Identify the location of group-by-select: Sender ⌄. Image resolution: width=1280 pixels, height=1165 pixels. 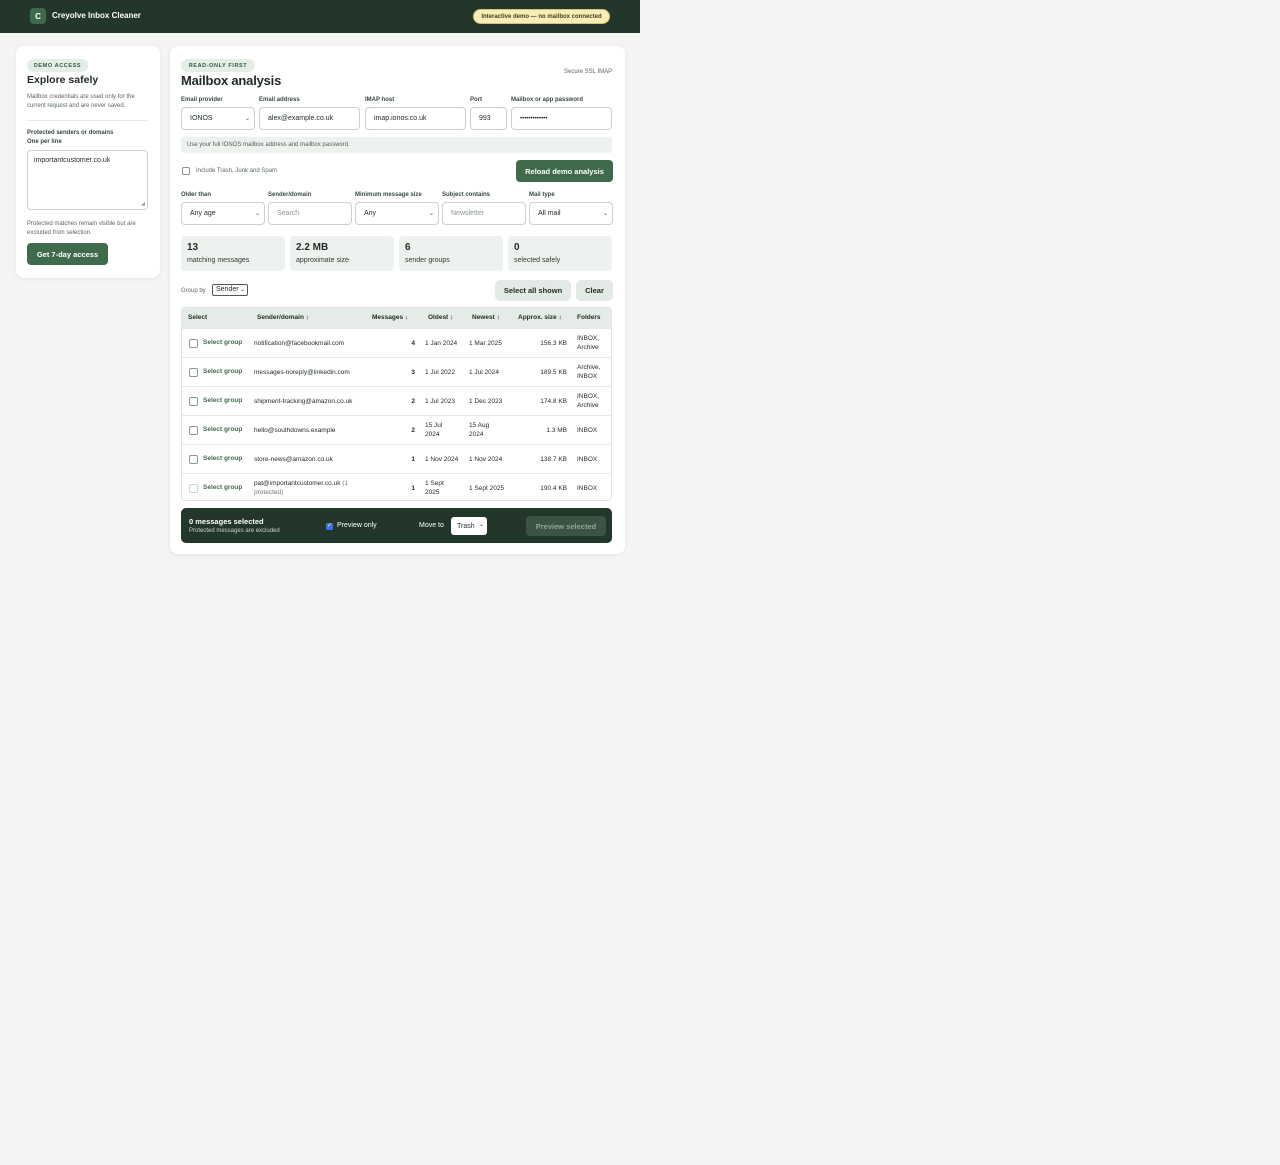
(230, 290).